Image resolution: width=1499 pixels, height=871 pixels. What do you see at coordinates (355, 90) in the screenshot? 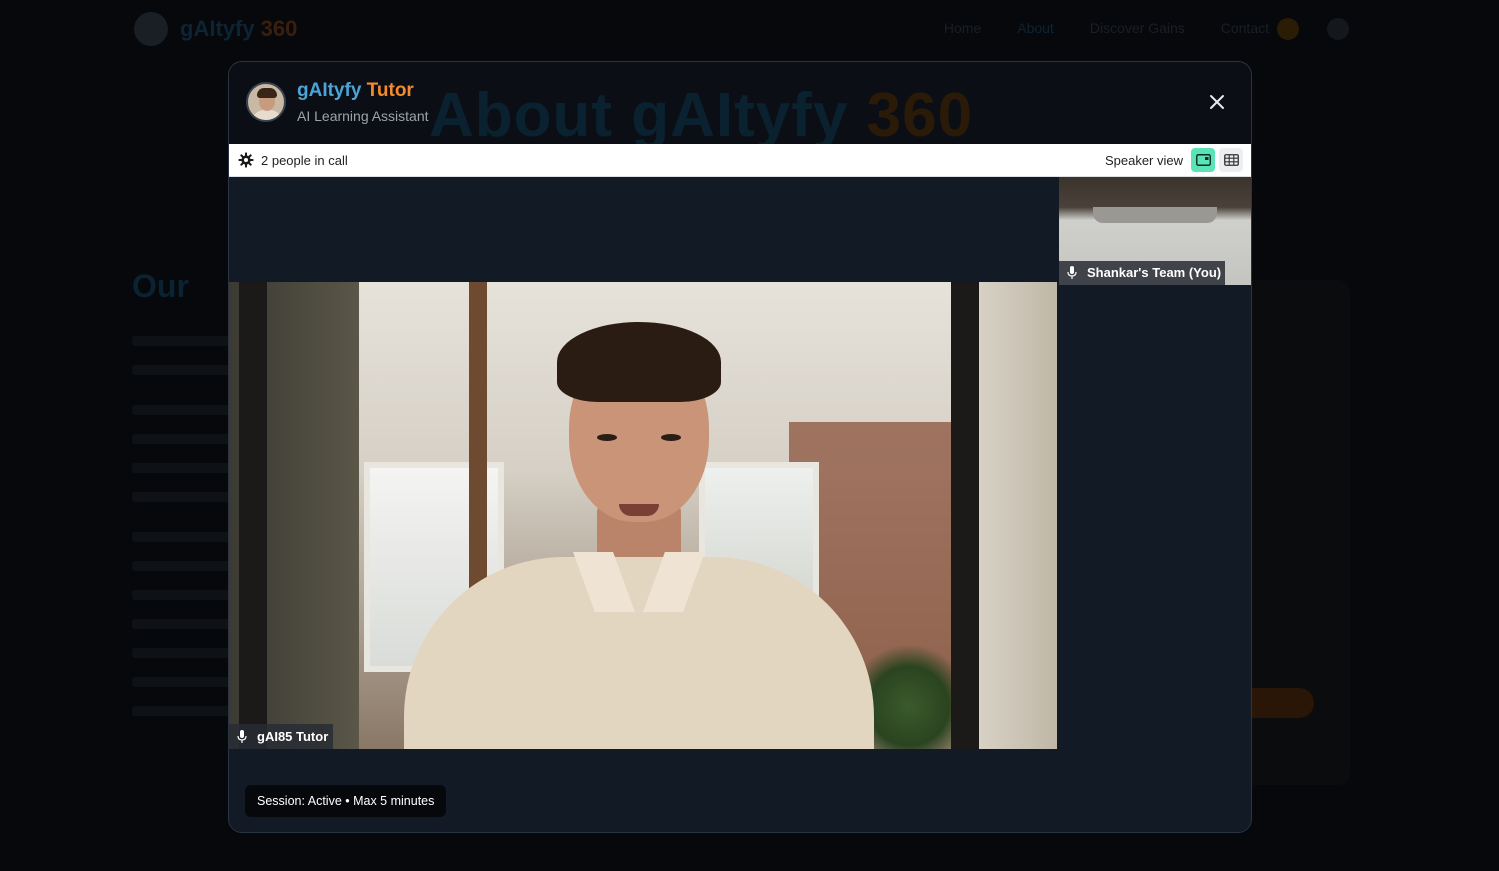
I see `modal-title: gAItyfy Tutor` at bounding box center [355, 90].